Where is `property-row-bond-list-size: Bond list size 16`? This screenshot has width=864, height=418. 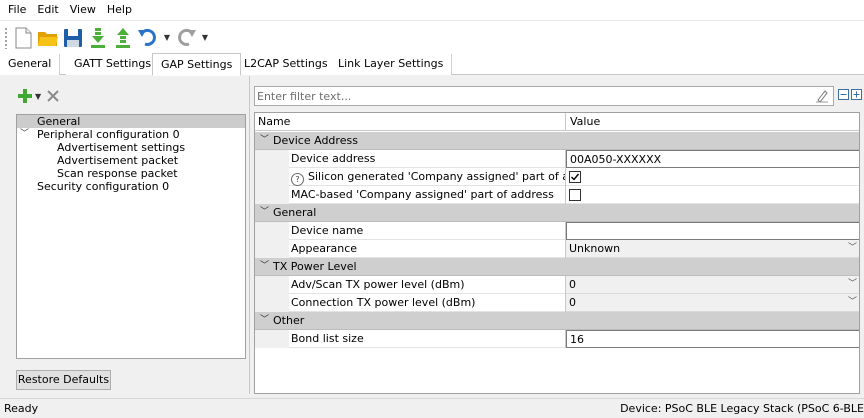
property-row-bond-list-size: Bond list size 16 is located at coordinates (557, 339).